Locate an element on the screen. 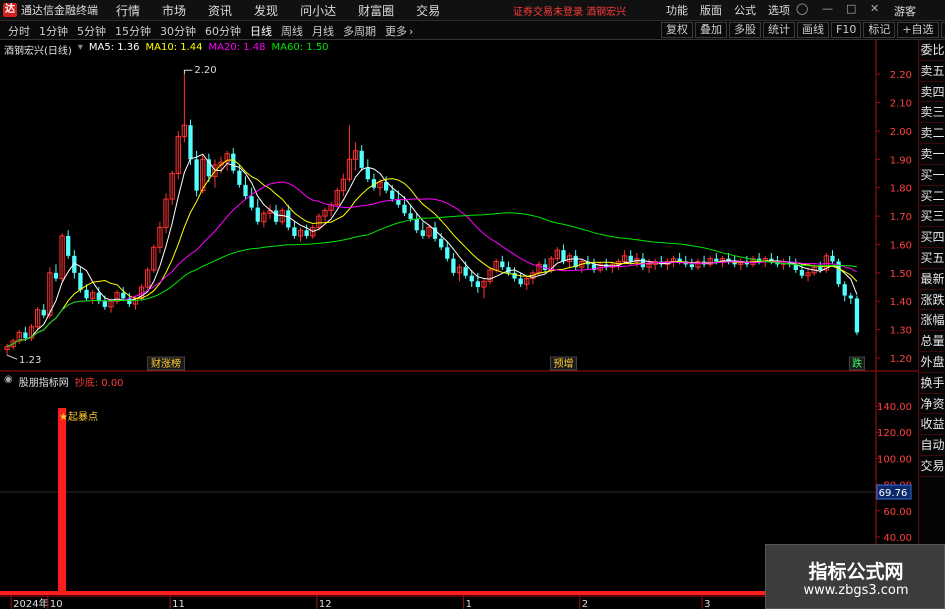  menu-item-functions: 功能 is located at coordinates (677, 10).